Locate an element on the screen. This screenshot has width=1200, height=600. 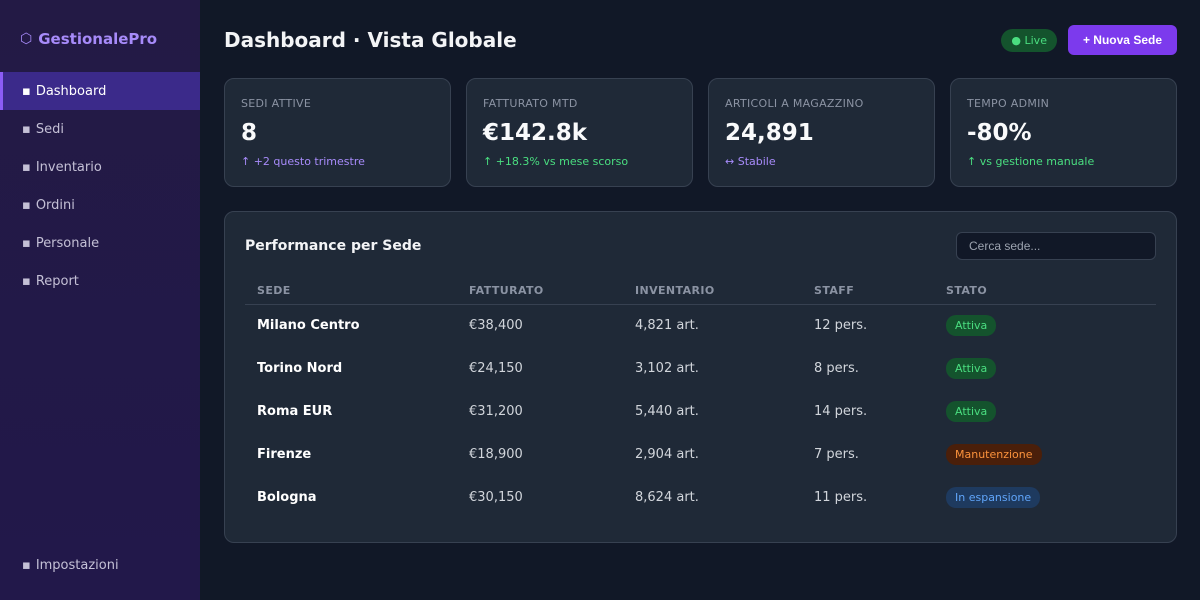
page-title: Dashboard · Vista Globale is located at coordinates (370, 40).